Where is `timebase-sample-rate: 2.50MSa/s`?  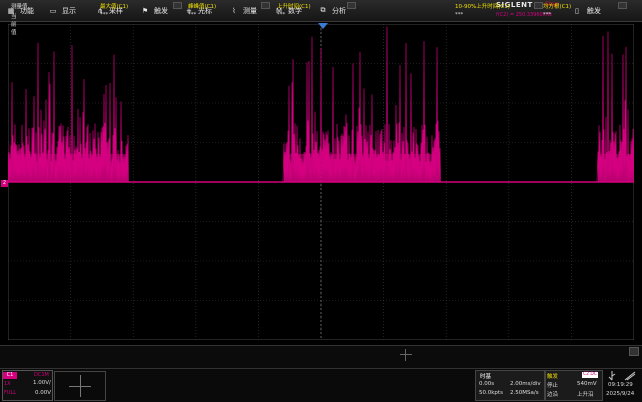 timebase-sample-rate: 2.50MSa/s is located at coordinates (524, 393).